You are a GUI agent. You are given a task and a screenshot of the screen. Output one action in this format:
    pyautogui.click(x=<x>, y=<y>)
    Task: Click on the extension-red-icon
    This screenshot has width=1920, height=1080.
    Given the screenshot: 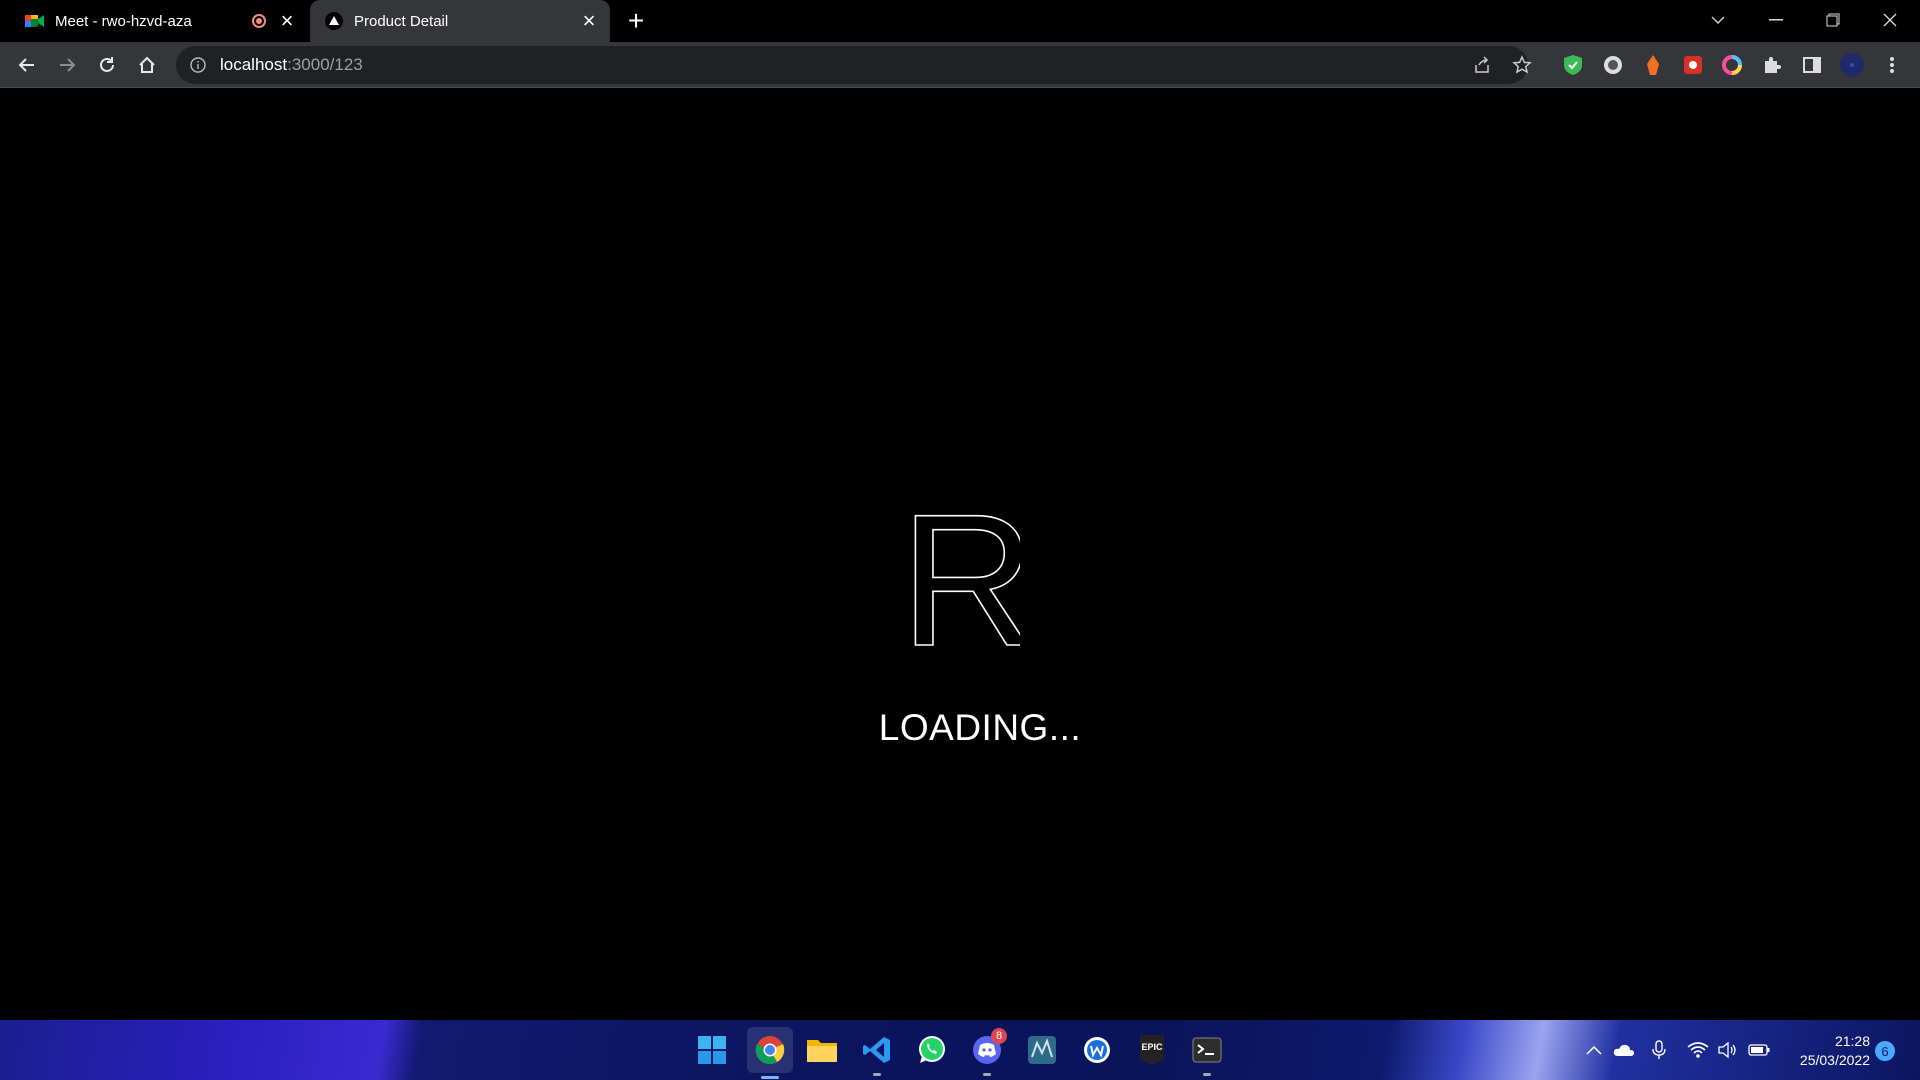 What is the action you would take?
    pyautogui.click(x=1693, y=65)
    